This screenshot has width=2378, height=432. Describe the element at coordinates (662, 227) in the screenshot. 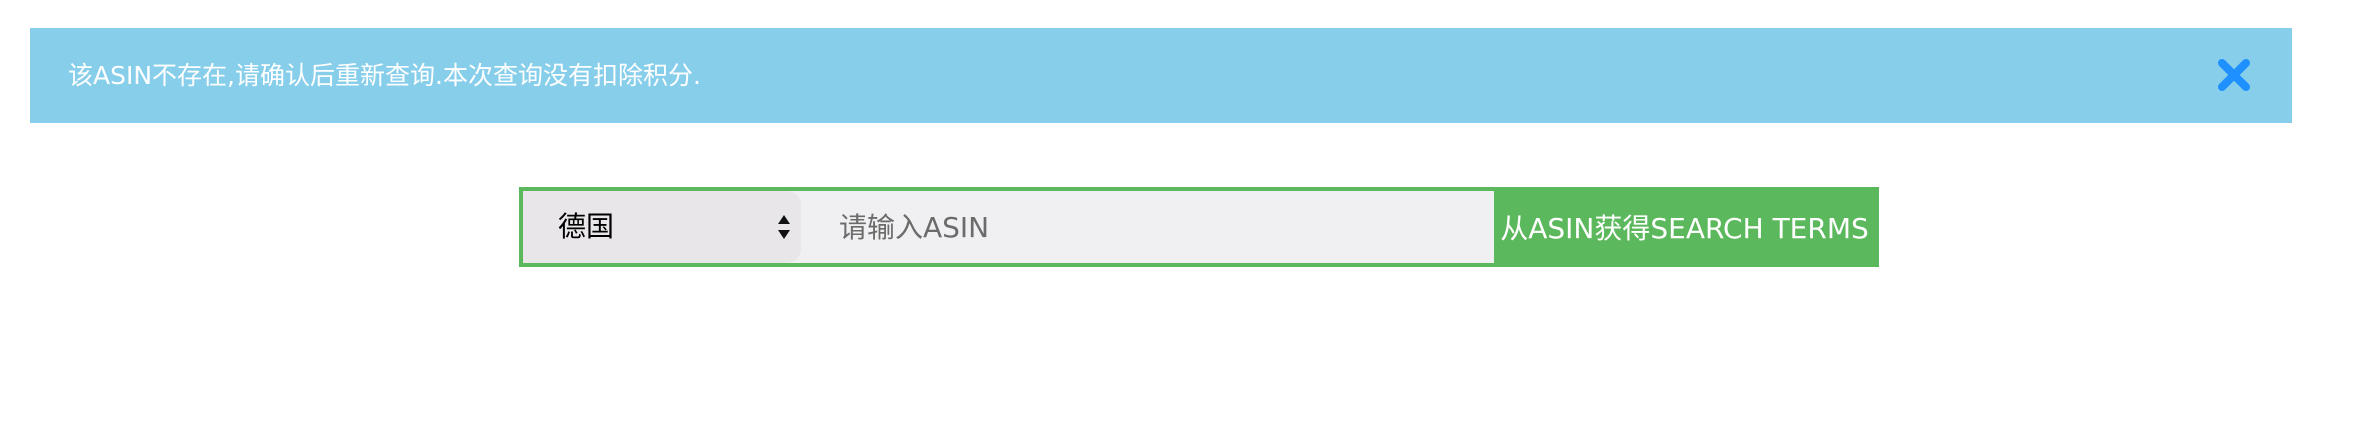

I see `country-select: 德国` at that location.